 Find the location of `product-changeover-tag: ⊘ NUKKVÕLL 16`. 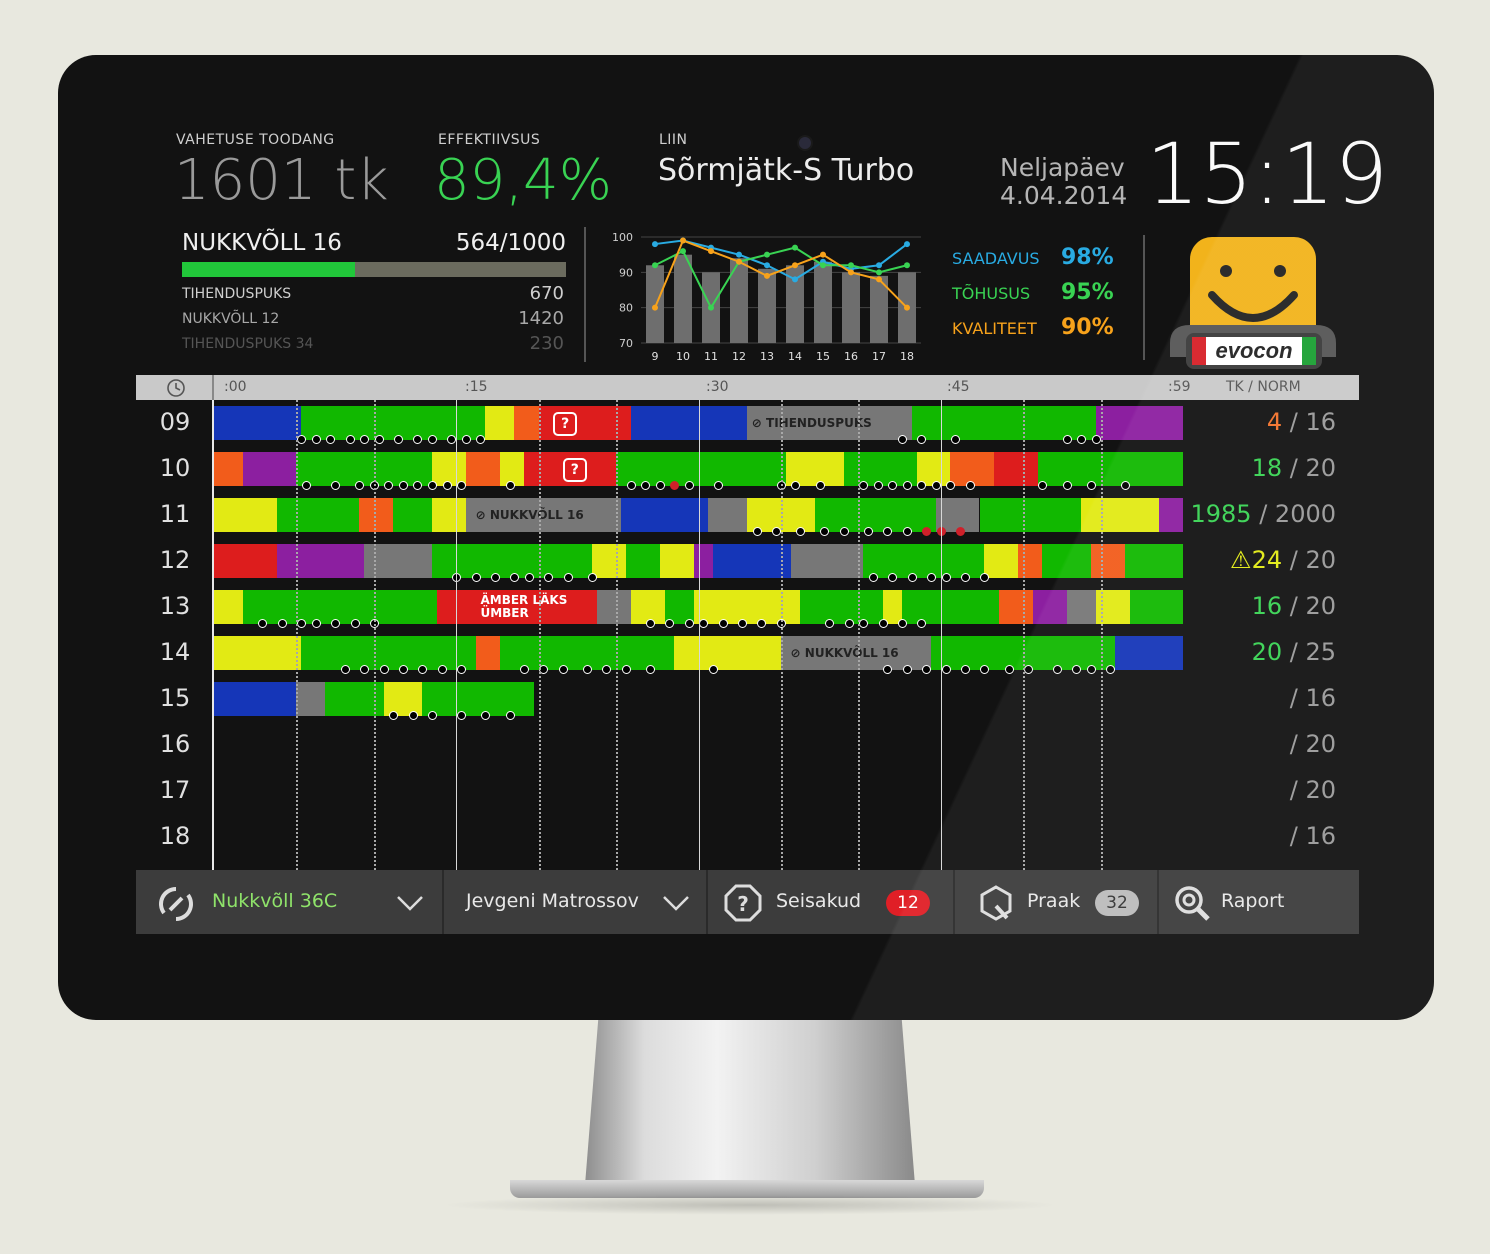

product-changeover-tag: ⊘ NUKKVÕLL 16 is located at coordinates (530, 515).